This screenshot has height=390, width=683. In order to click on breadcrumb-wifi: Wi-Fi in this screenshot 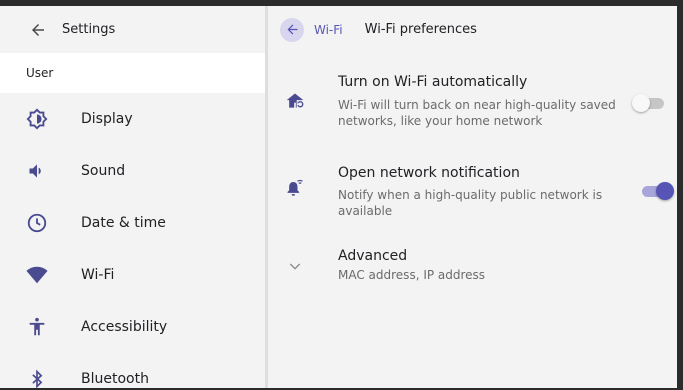, I will do `click(328, 30)`.